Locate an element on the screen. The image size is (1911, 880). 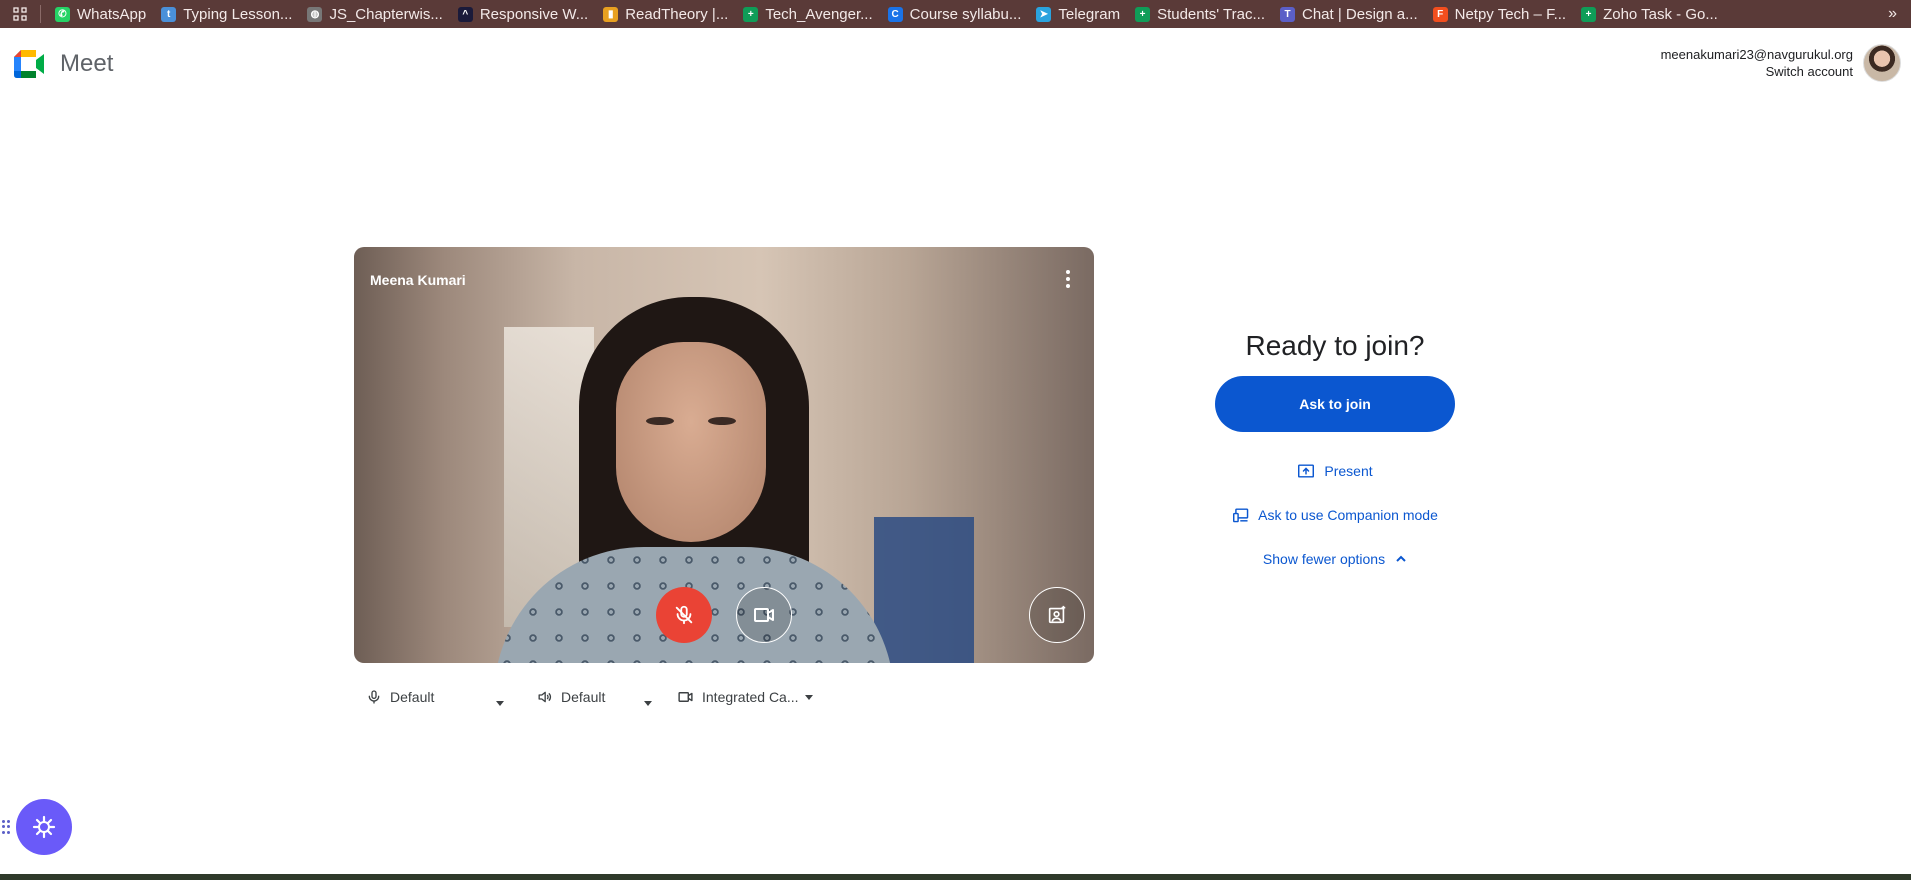
bookmark-item: ✆ WhatsApp is located at coordinates (102, 14).